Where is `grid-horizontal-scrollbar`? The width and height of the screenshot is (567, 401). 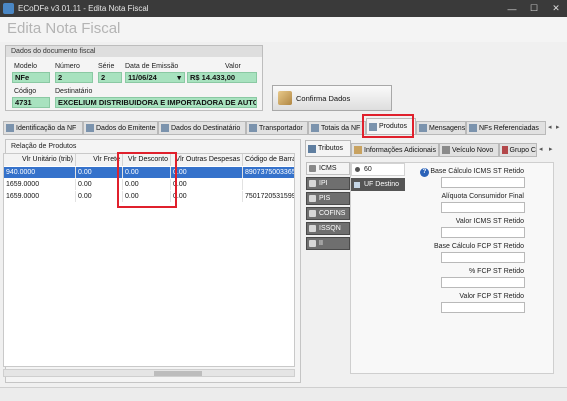 grid-horizontal-scrollbar is located at coordinates (149, 373).